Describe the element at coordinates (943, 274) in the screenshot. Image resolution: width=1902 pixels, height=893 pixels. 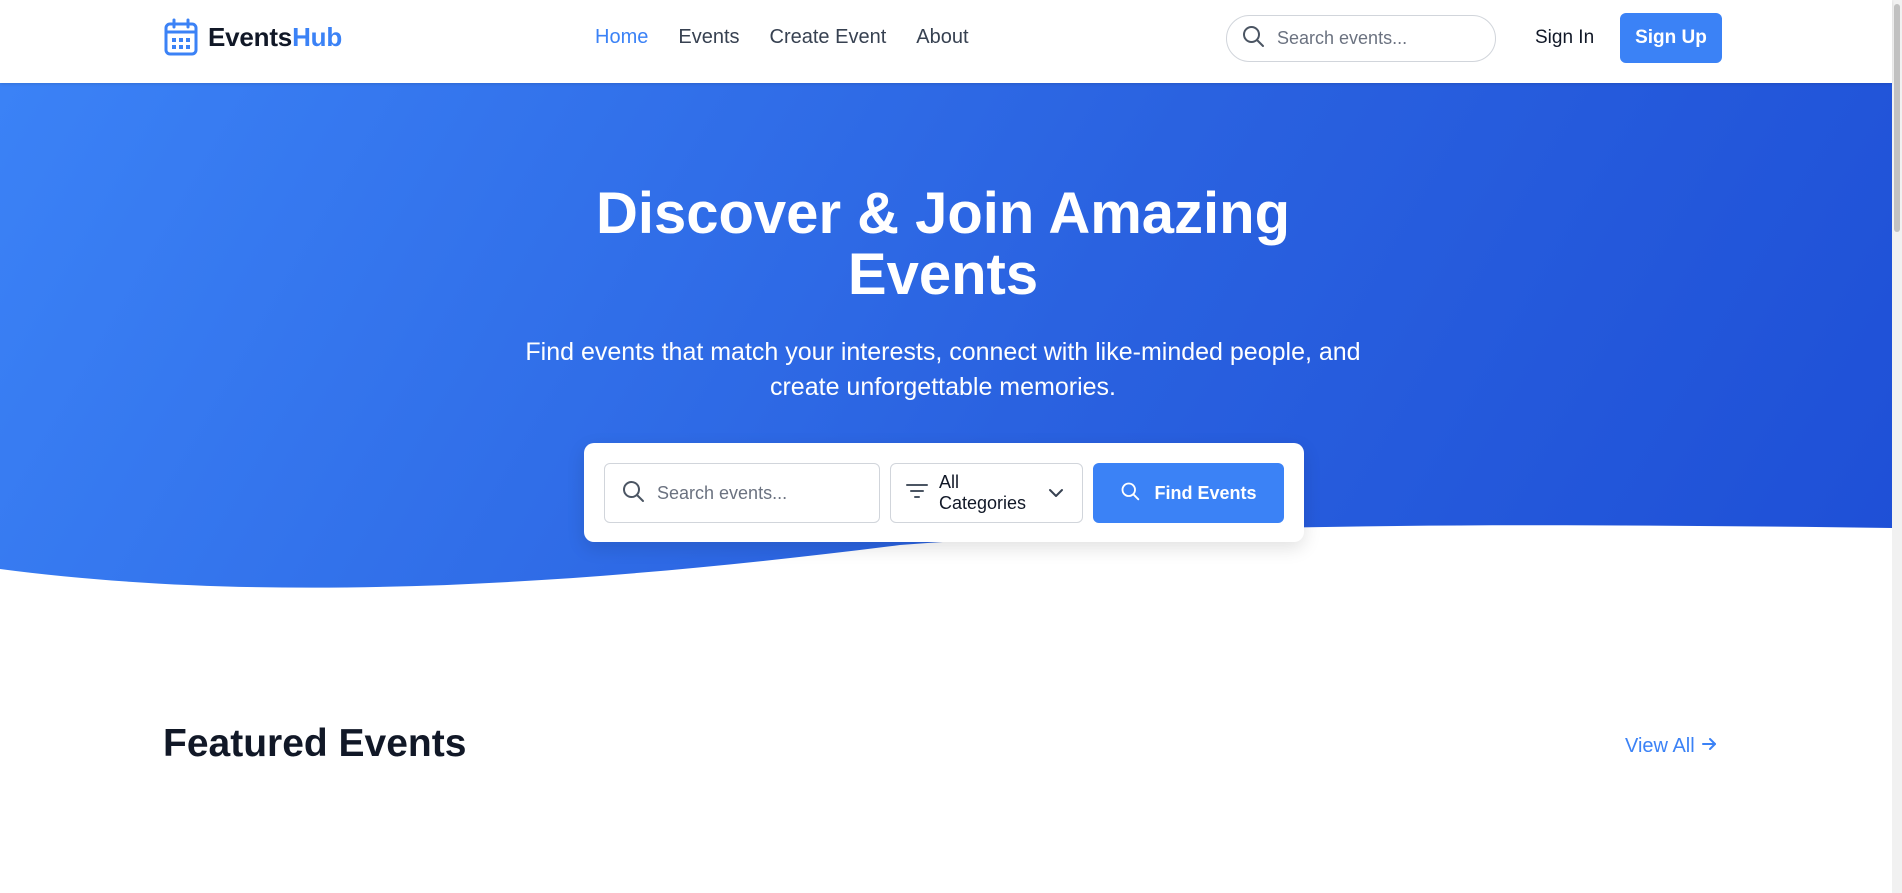
I see `hero-title-line2: Events` at that location.